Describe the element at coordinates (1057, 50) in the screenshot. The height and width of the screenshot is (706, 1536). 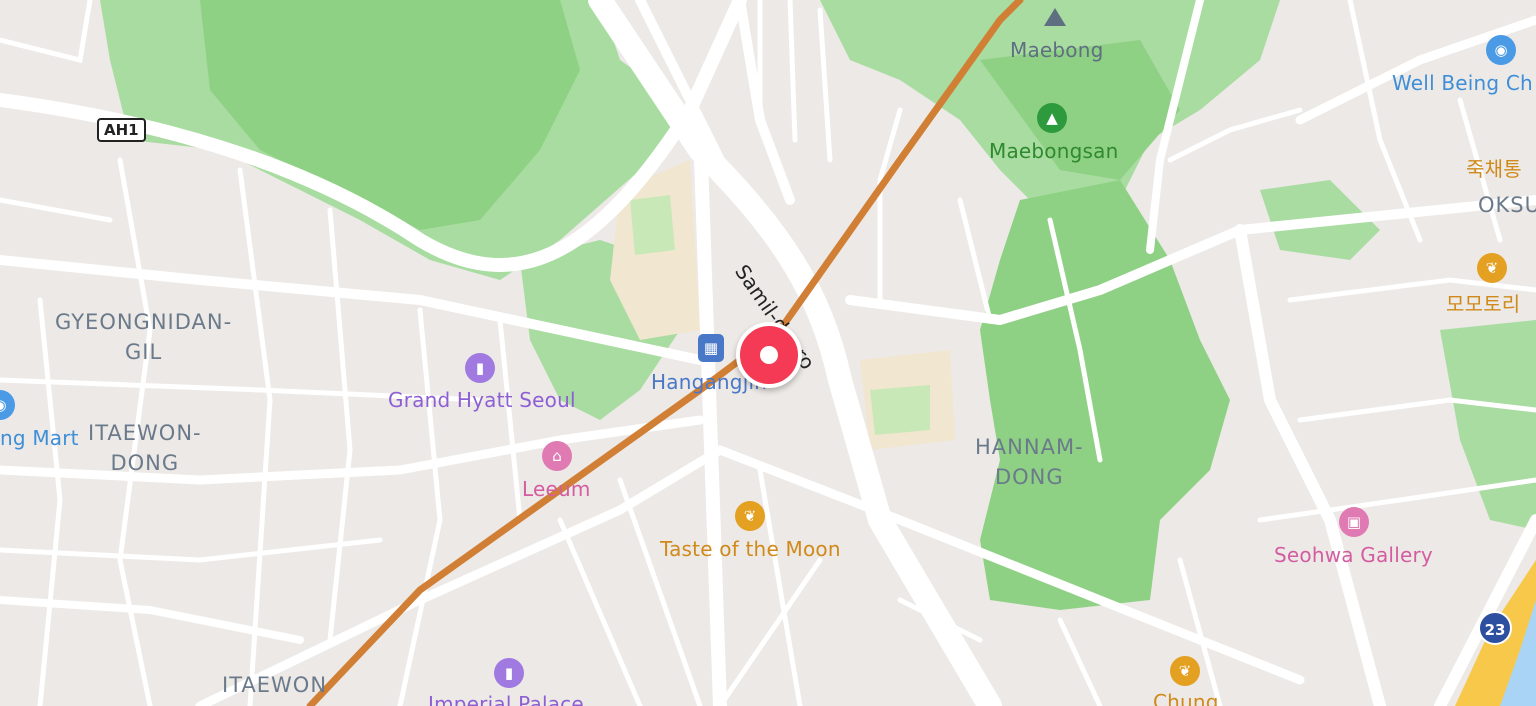
I see `maebong-peak-label: Maebong` at that location.